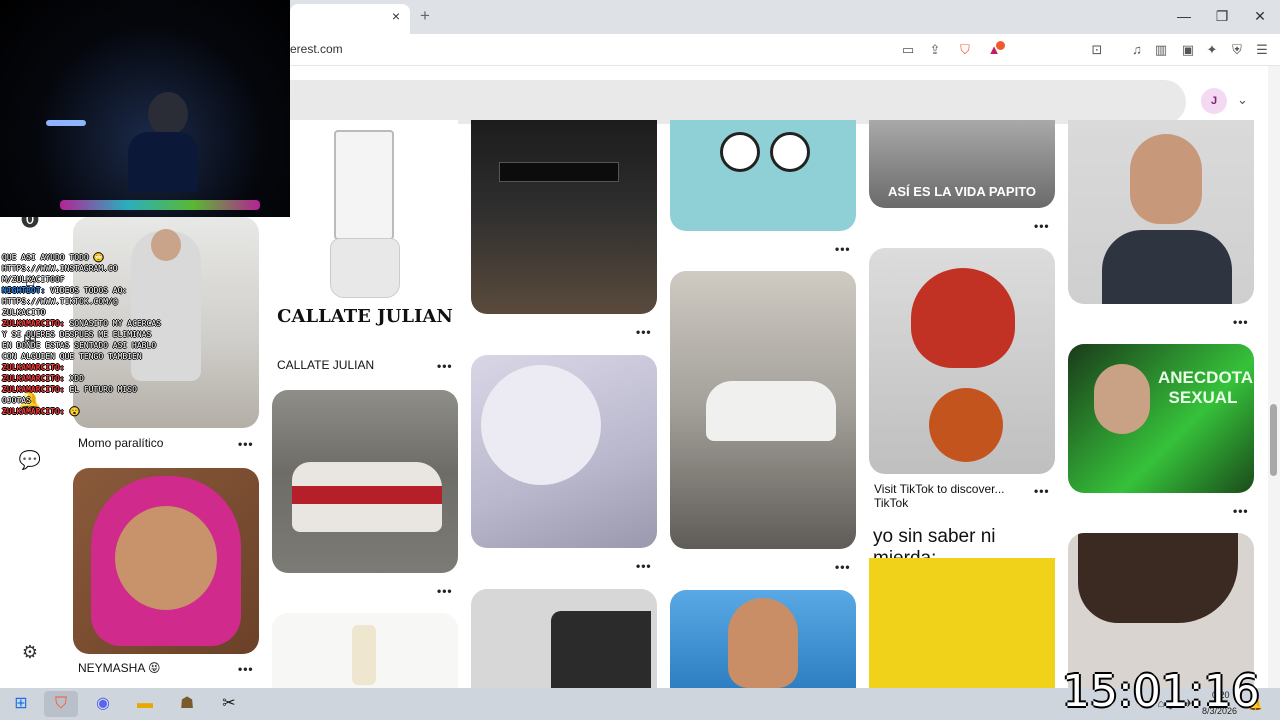 The height and width of the screenshot is (720, 1280). What do you see at coordinates (935, 50) in the screenshot?
I see `share-icon: ⇪` at bounding box center [935, 50].